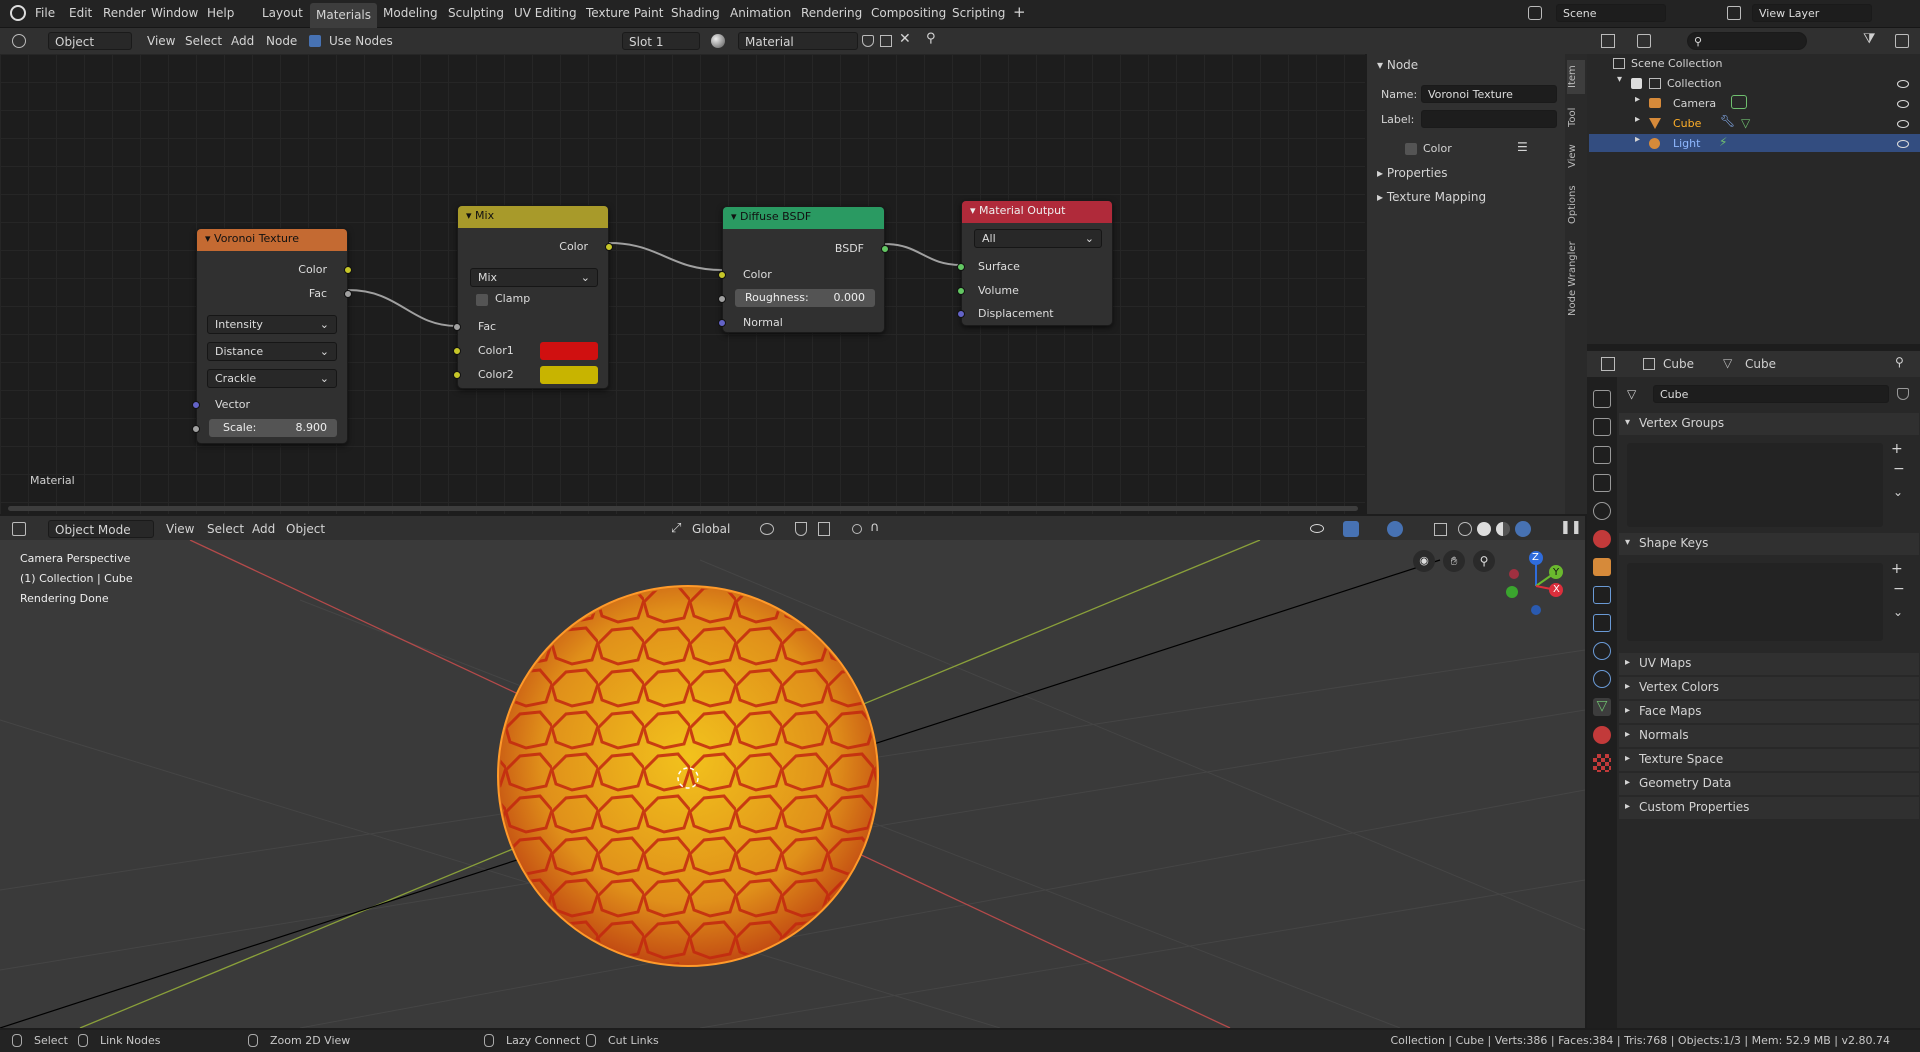 This screenshot has width=1920, height=1052. I want to click on horizontal-scrollbar, so click(683, 508).